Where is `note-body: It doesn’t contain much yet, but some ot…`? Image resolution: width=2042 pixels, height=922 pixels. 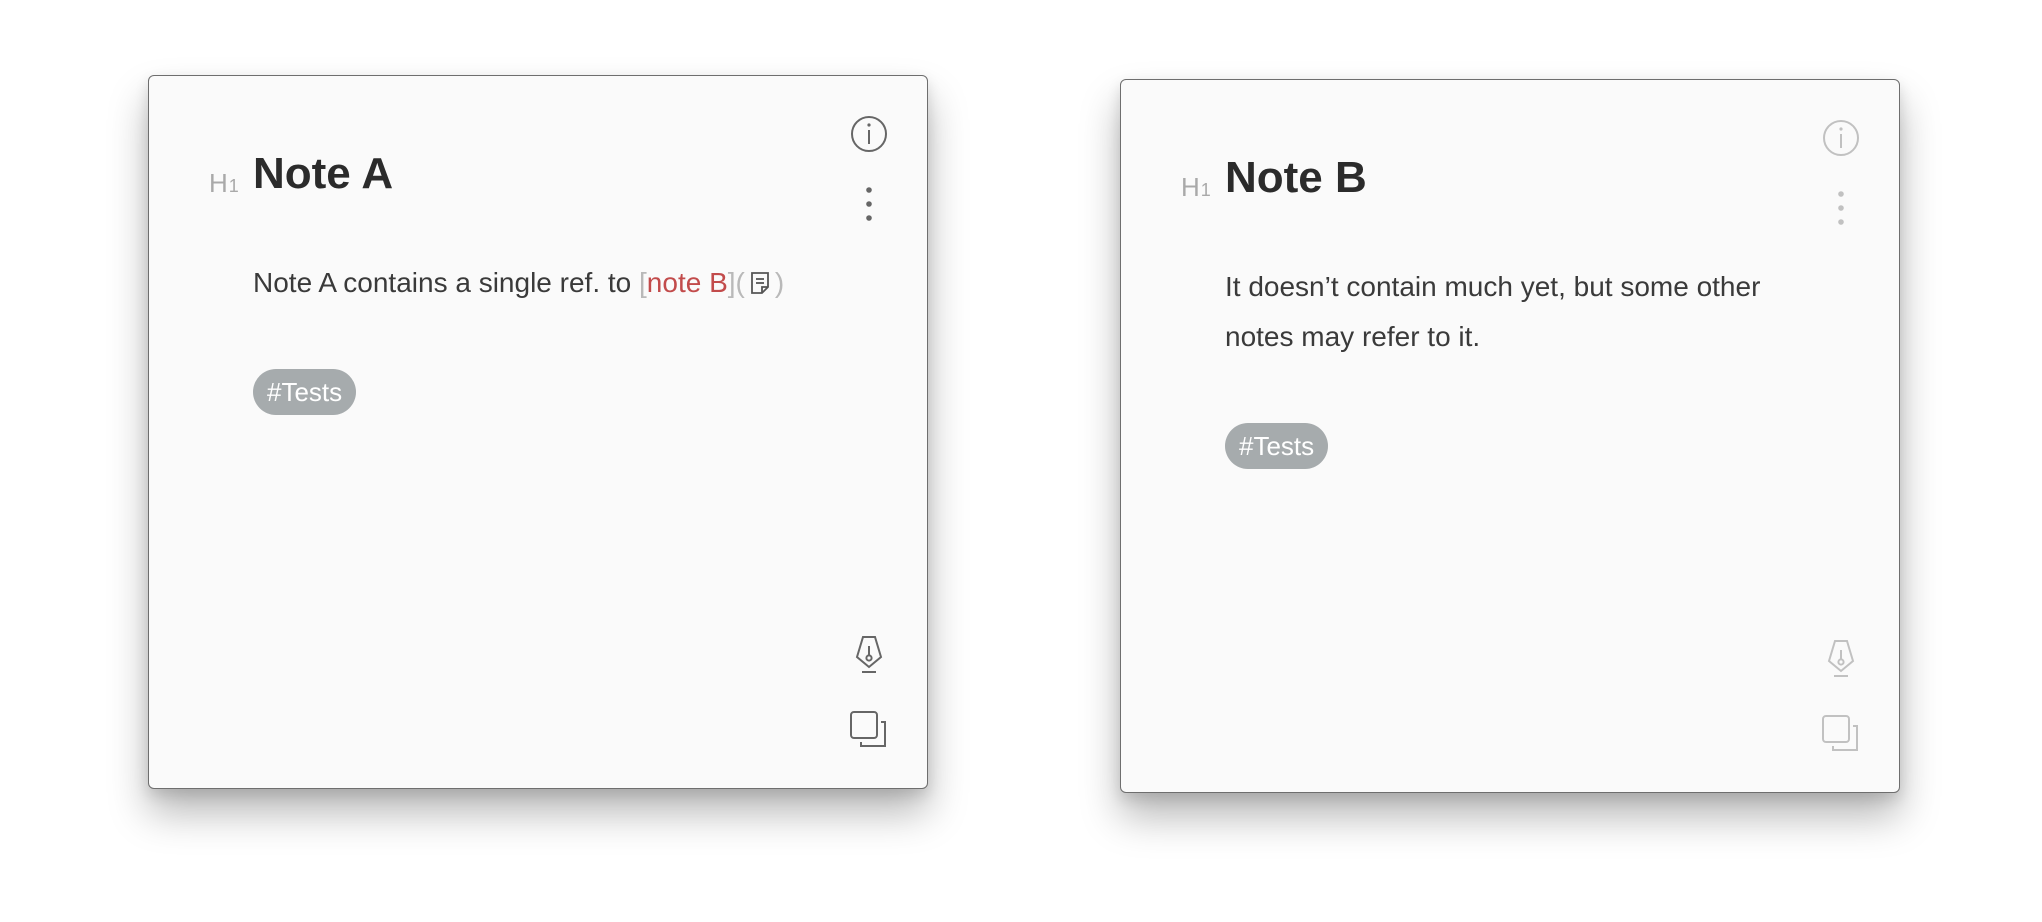
note-body: It doesn’t contain much yet, but some ot… is located at coordinates (1515, 312).